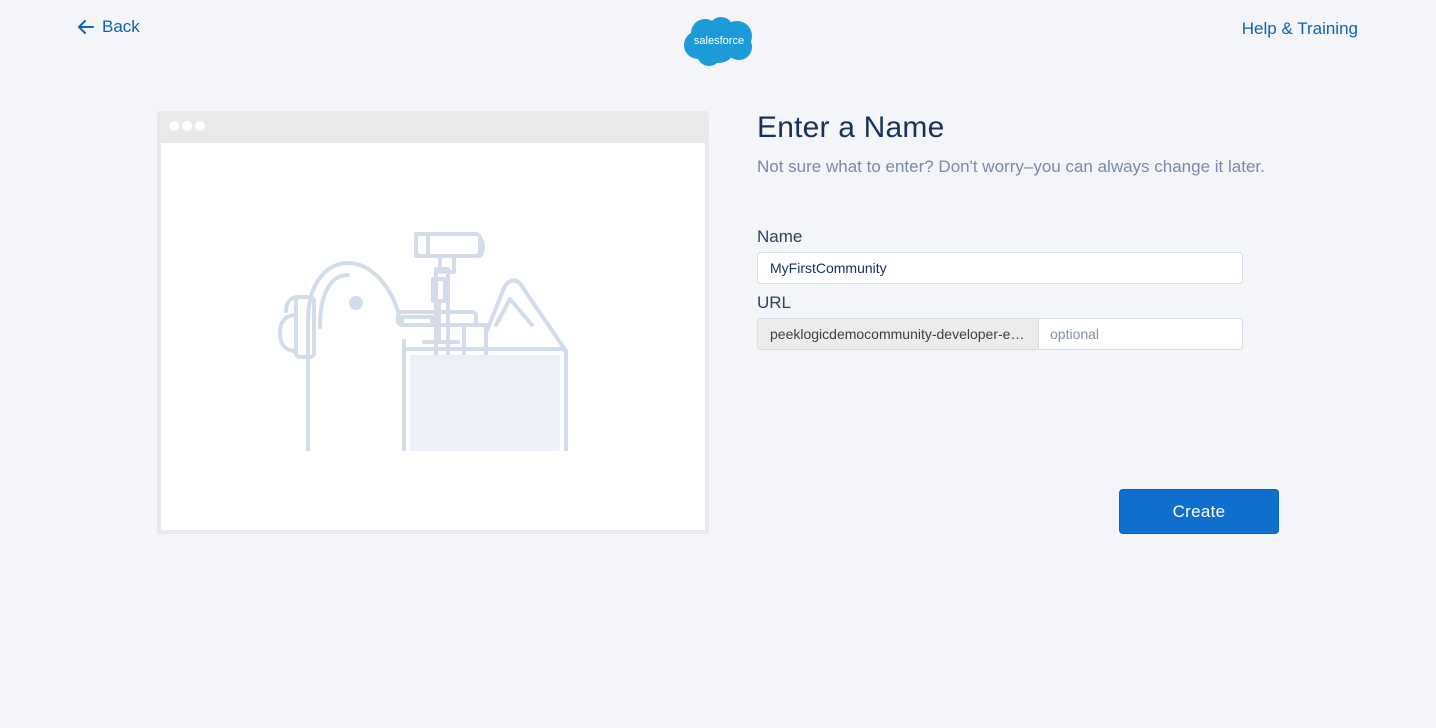 Image resolution: width=1436 pixels, height=728 pixels. What do you see at coordinates (86, 27) in the screenshot?
I see `arrow-left-icon` at bounding box center [86, 27].